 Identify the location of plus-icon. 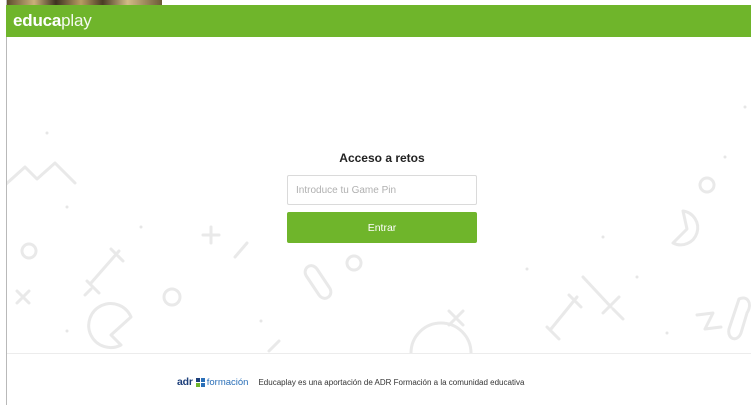
(211, 235).